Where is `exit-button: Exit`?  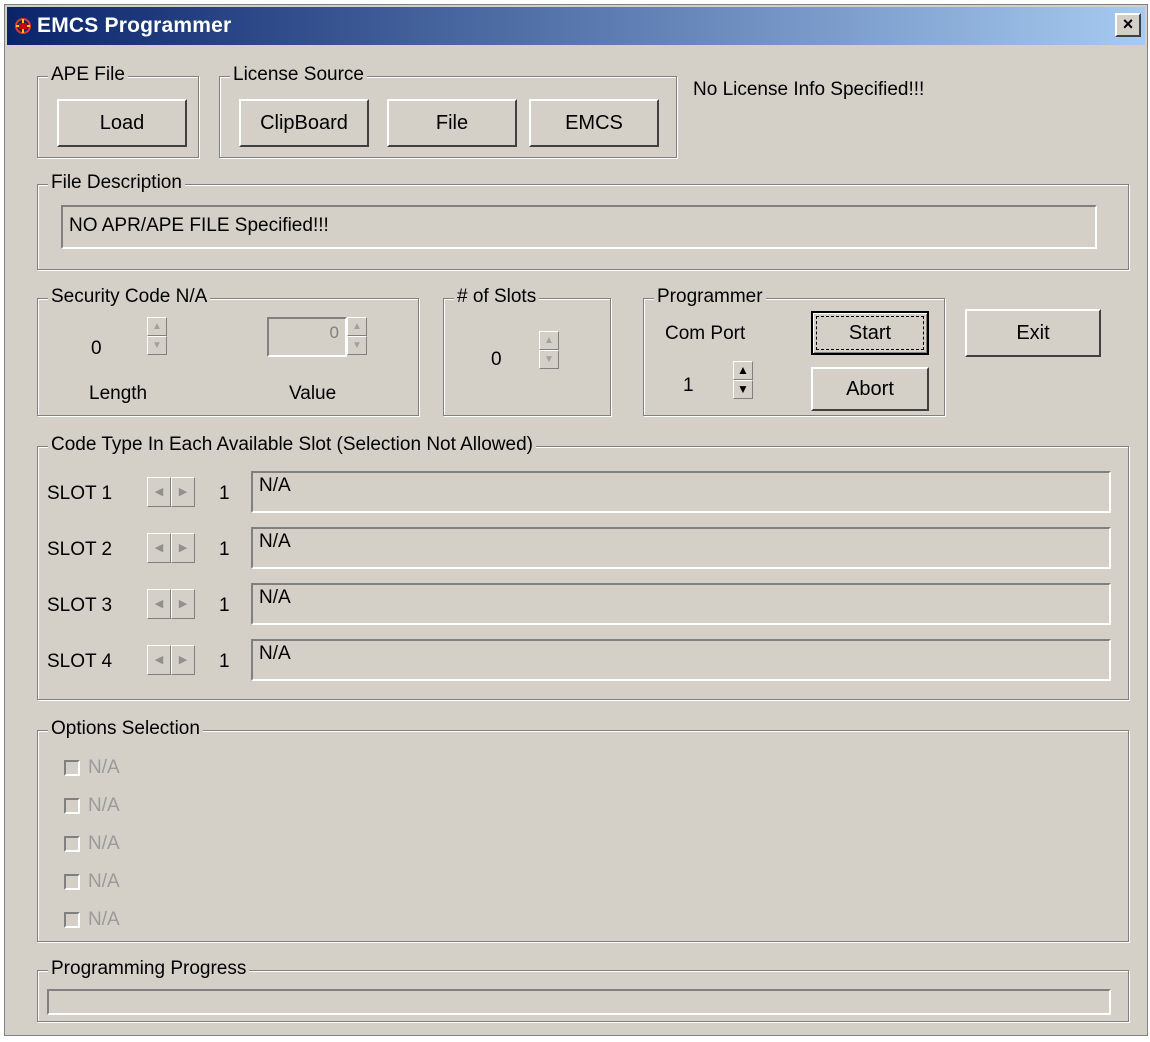
exit-button: Exit is located at coordinates (1033, 333).